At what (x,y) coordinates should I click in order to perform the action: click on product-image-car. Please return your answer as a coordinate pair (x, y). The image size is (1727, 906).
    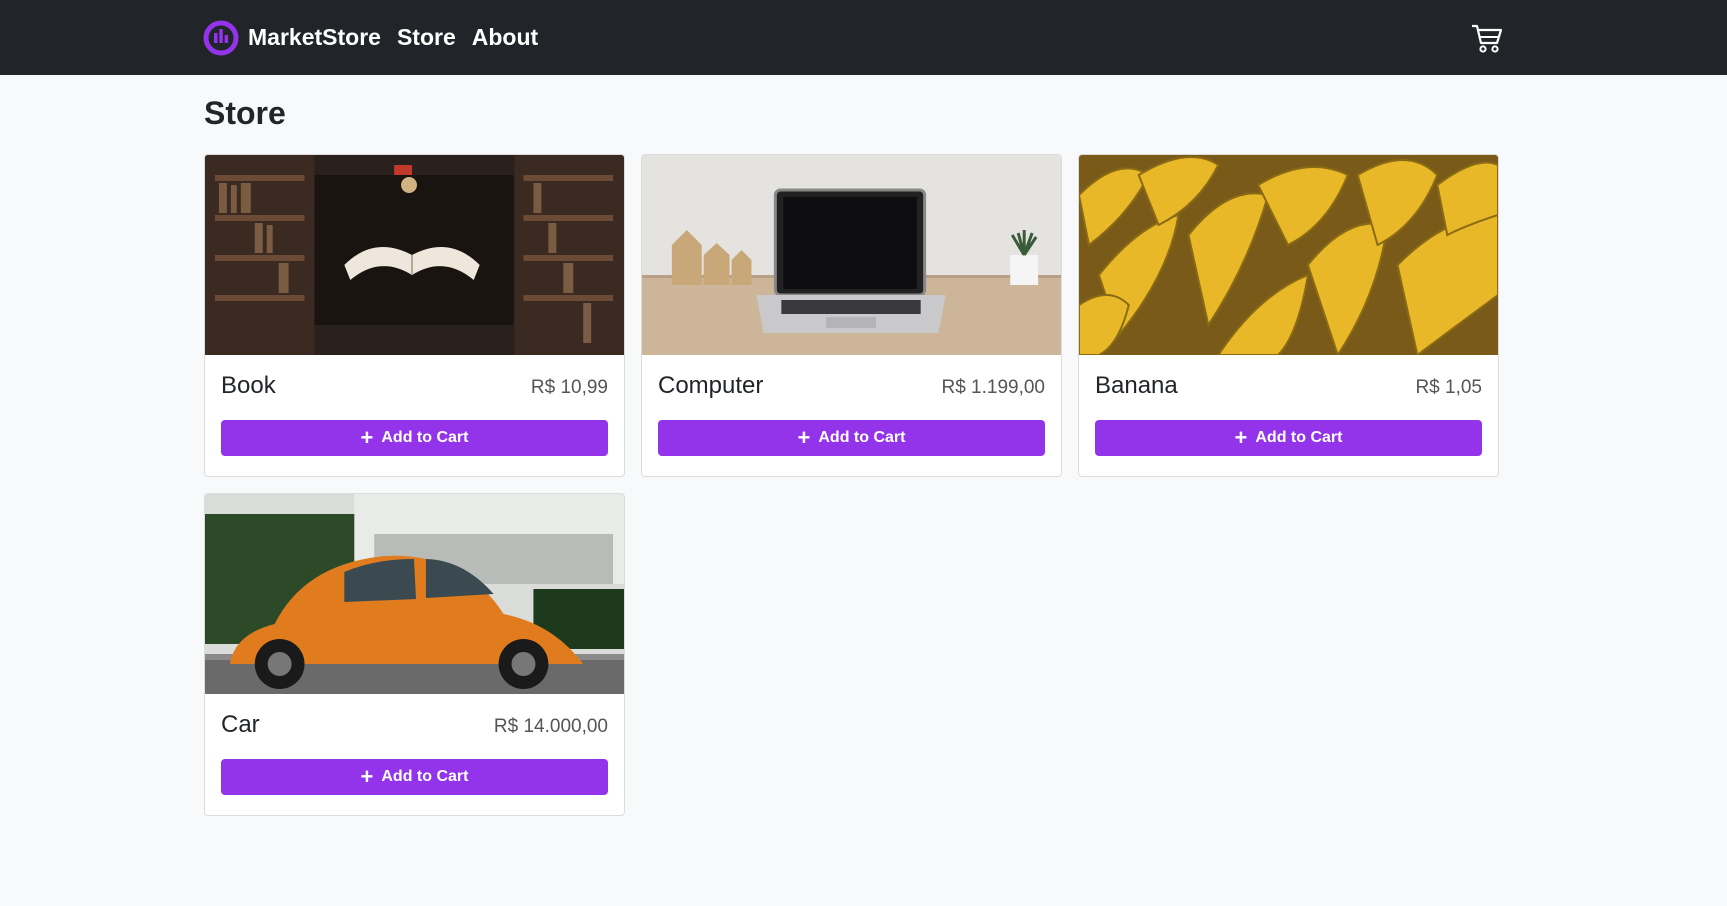
    Looking at the image, I should click on (414, 594).